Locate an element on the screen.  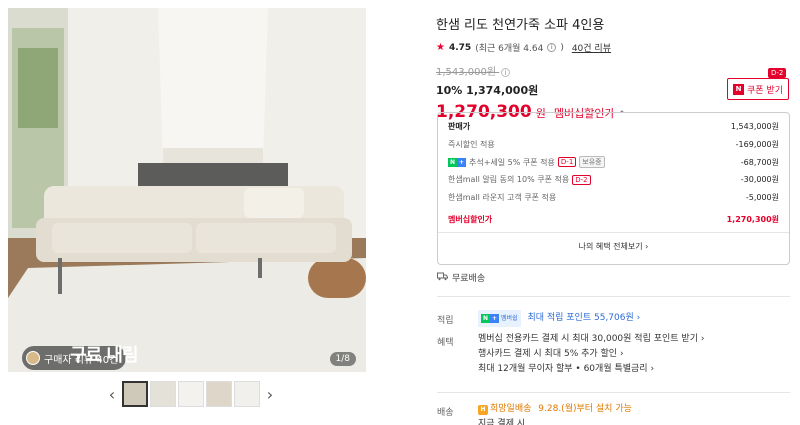
rating-score: 4.75 is located at coordinates (460, 47).